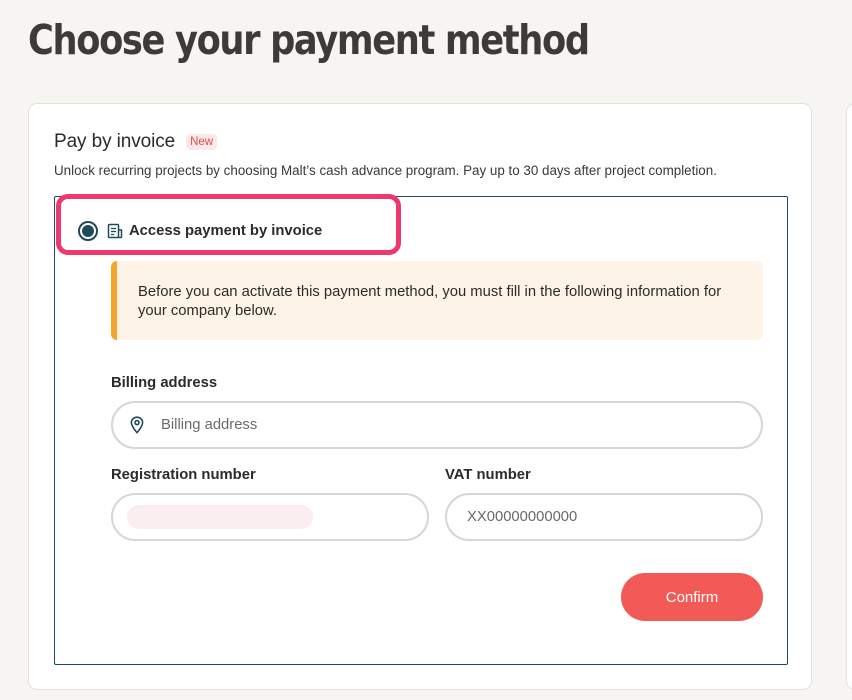  I want to click on invoice-option-radio, so click(88, 231).